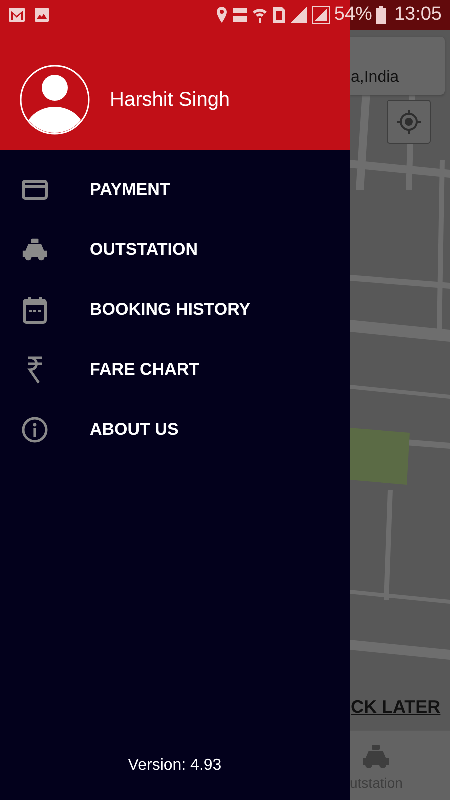 This screenshot has width=450, height=800. What do you see at coordinates (17, 15) in the screenshot?
I see `mail-icon` at bounding box center [17, 15].